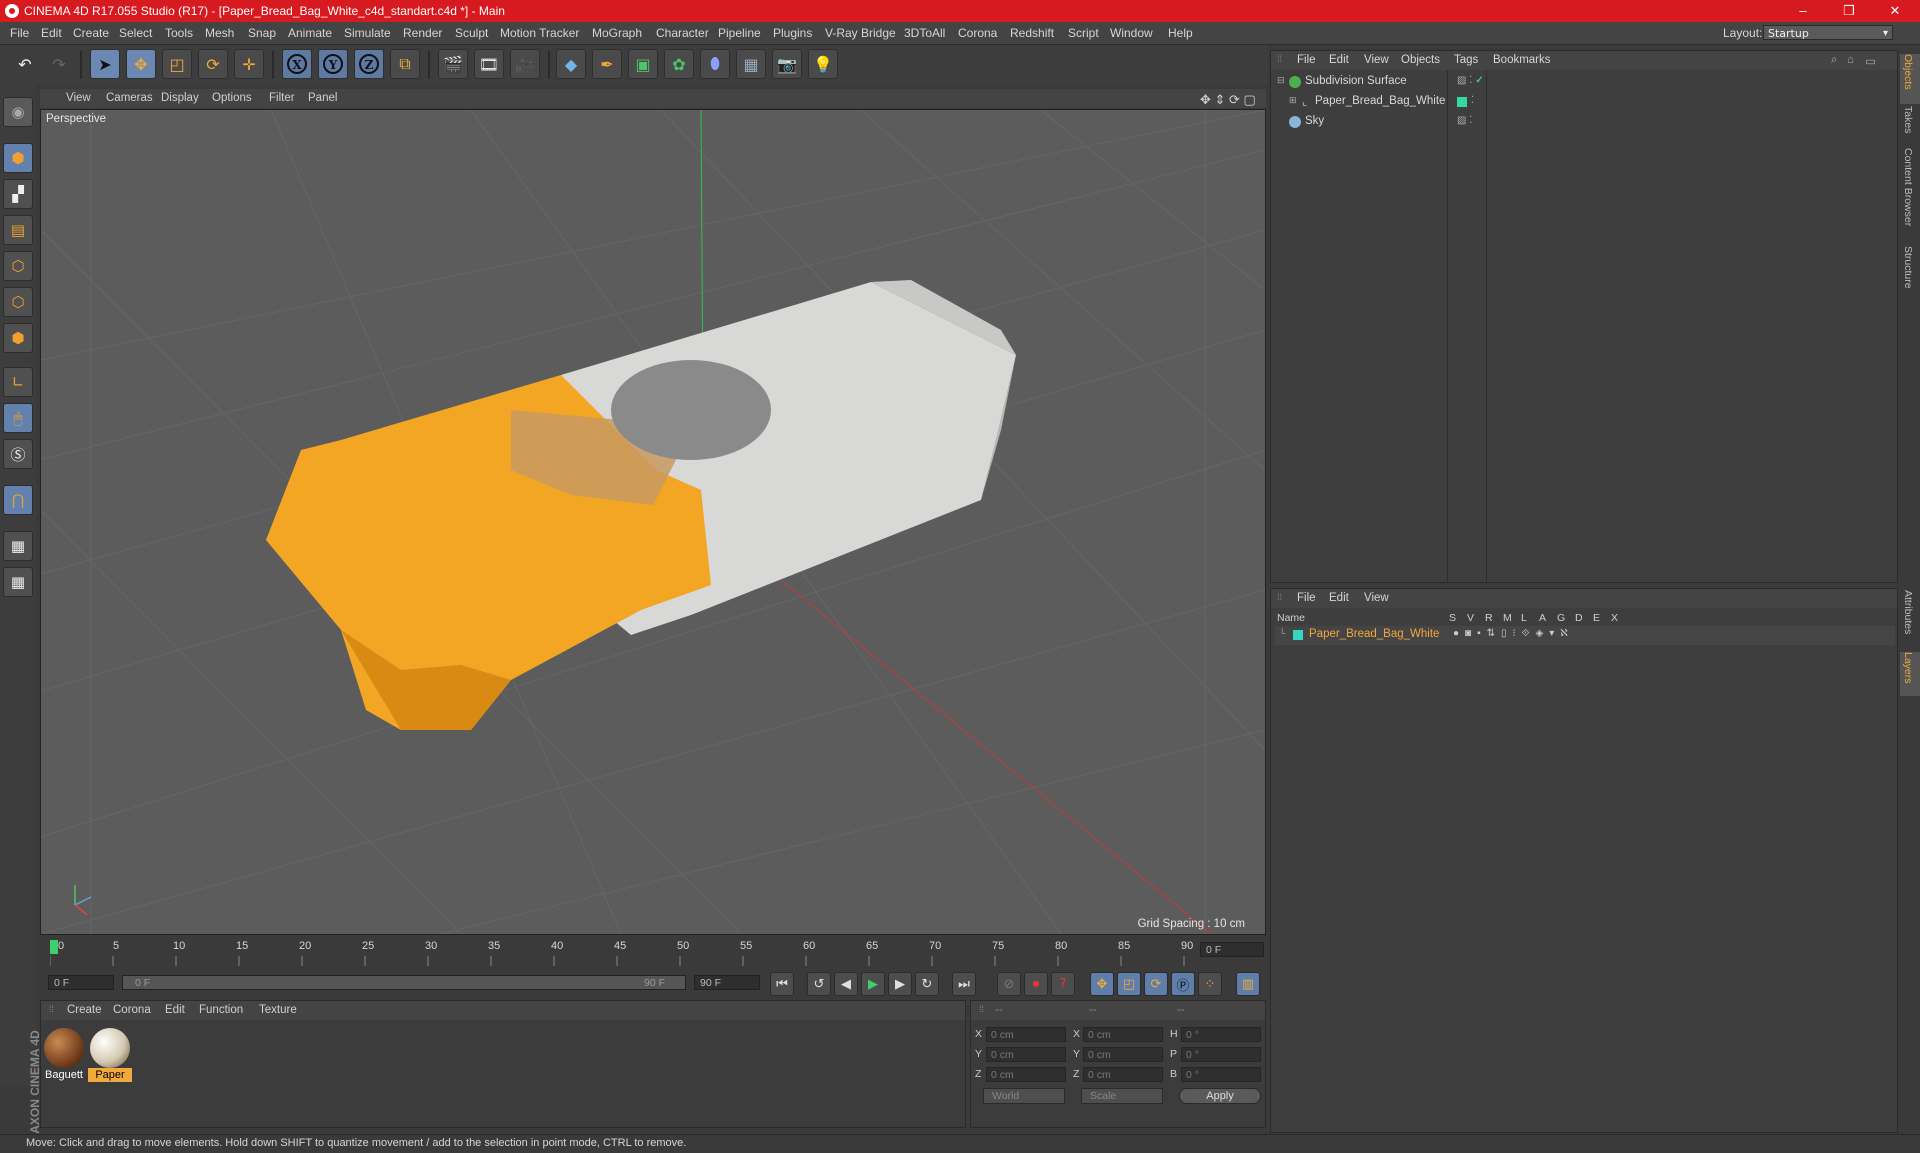  I want to click on goto-end-button: ⏭, so click(964, 984).